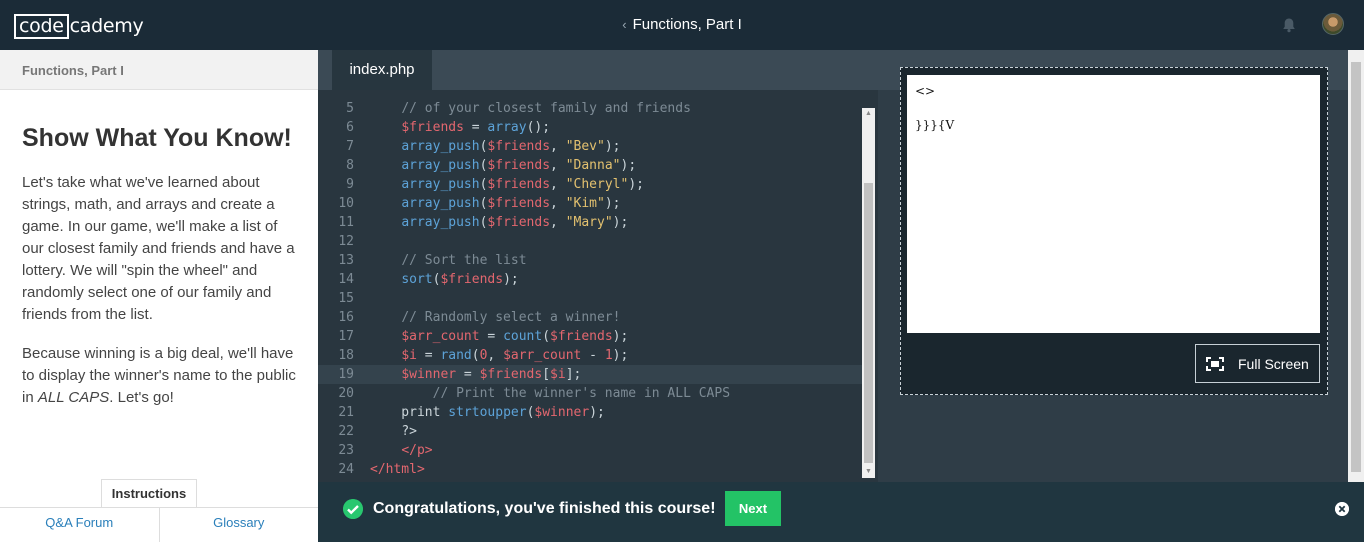  I want to click on code-line: 24 </html>, so click(590, 469).